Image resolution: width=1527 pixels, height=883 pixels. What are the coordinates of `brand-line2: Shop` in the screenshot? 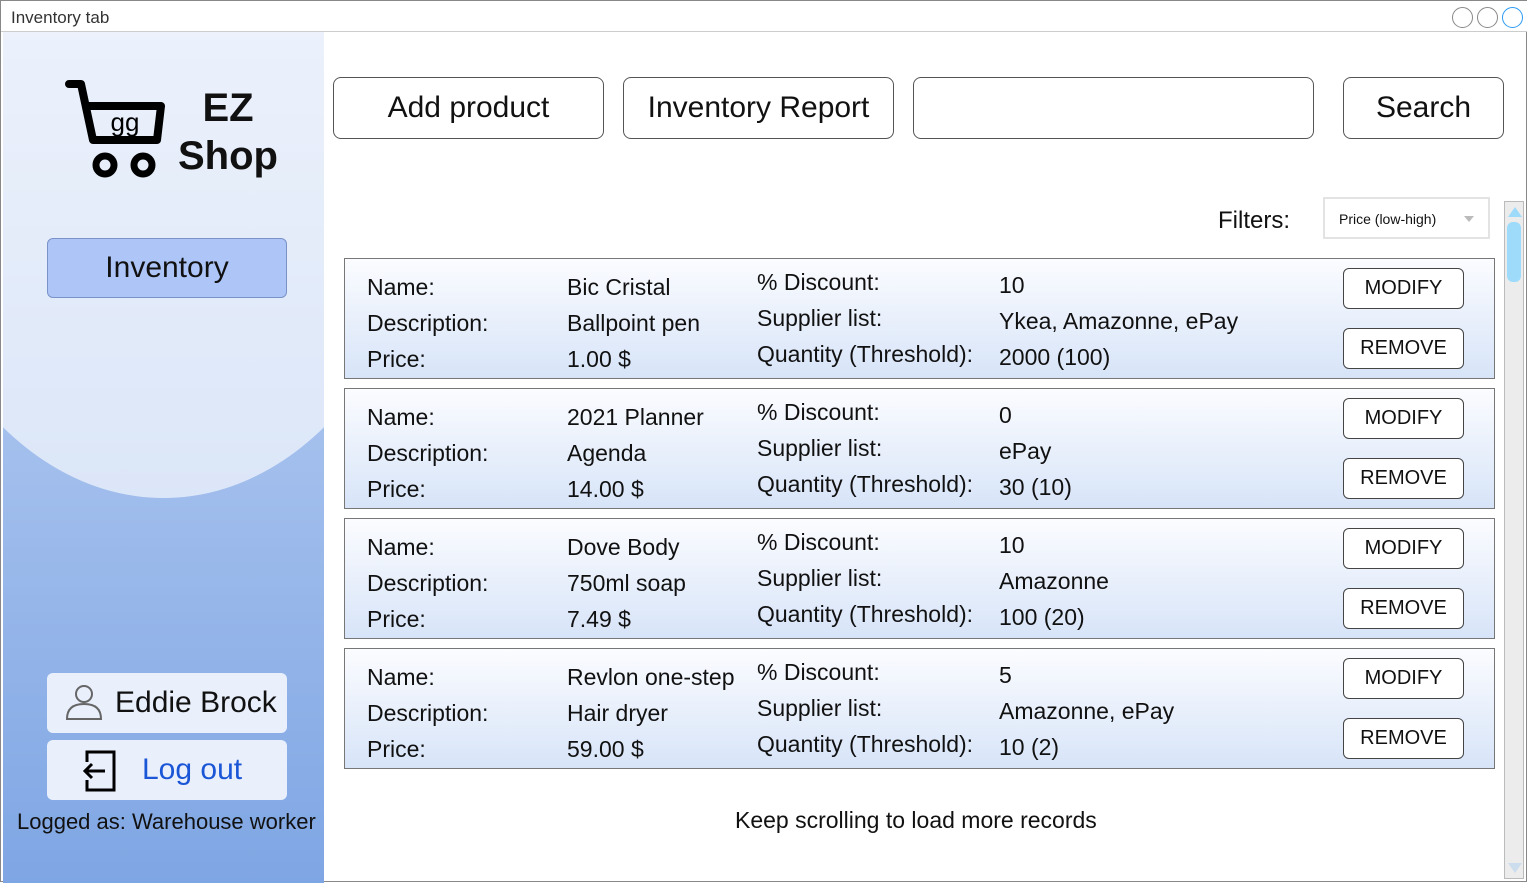 It's located at (228, 156).